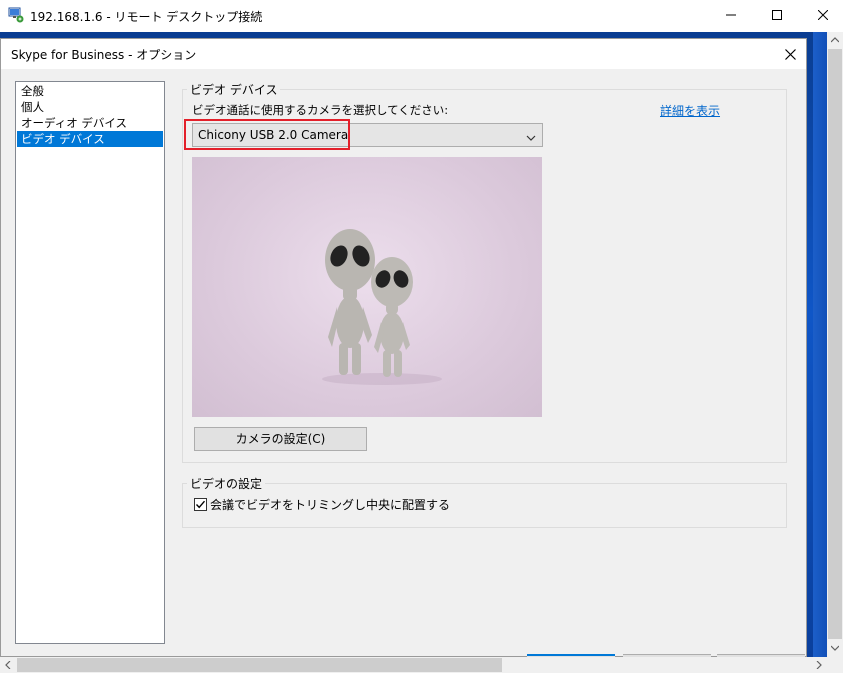 This screenshot has width=843, height=673. I want to click on horizontal-scroll-thumb, so click(259, 665).